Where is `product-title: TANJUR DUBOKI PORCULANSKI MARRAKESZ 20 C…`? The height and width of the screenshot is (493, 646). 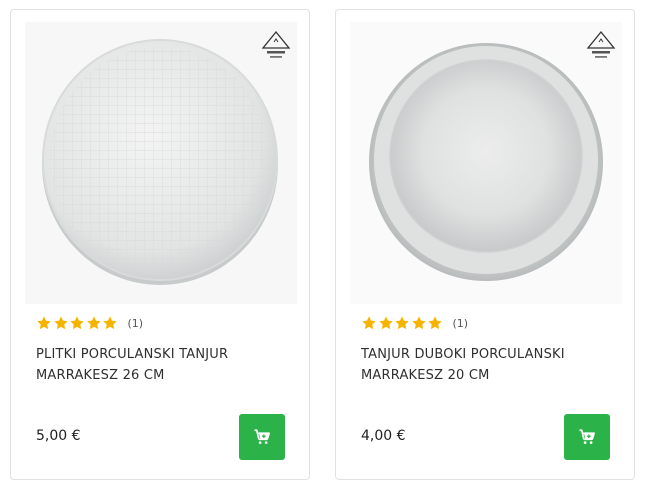 product-title: TANJUR DUBOKI PORCULANSKI MARRAKESZ 20 C… is located at coordinates (486, 365).